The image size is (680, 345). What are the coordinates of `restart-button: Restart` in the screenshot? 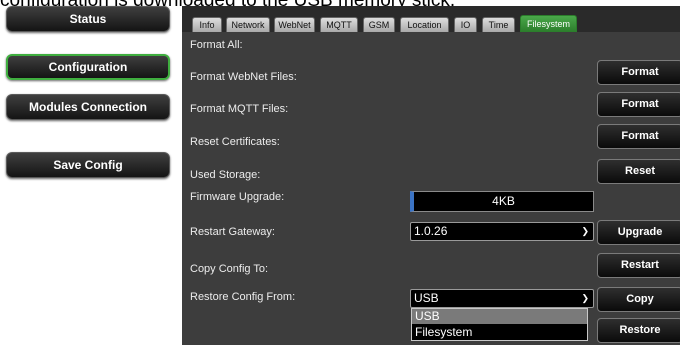 It's located at (638, 265).